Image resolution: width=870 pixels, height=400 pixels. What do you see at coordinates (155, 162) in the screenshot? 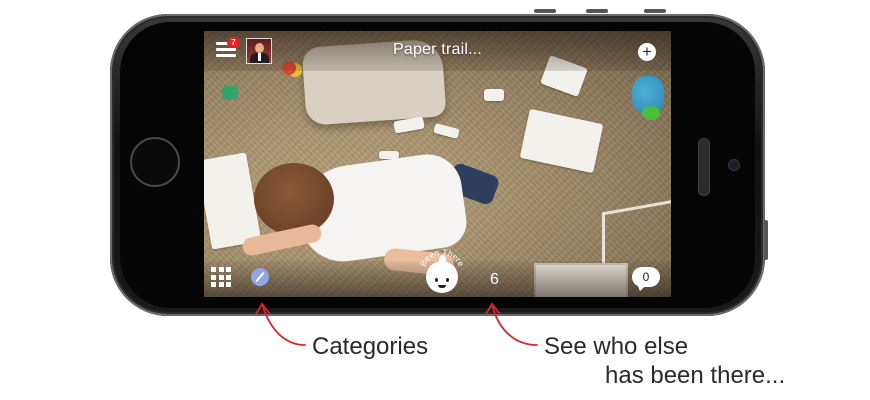
I see `home-button` at bounding box center [155, 162].